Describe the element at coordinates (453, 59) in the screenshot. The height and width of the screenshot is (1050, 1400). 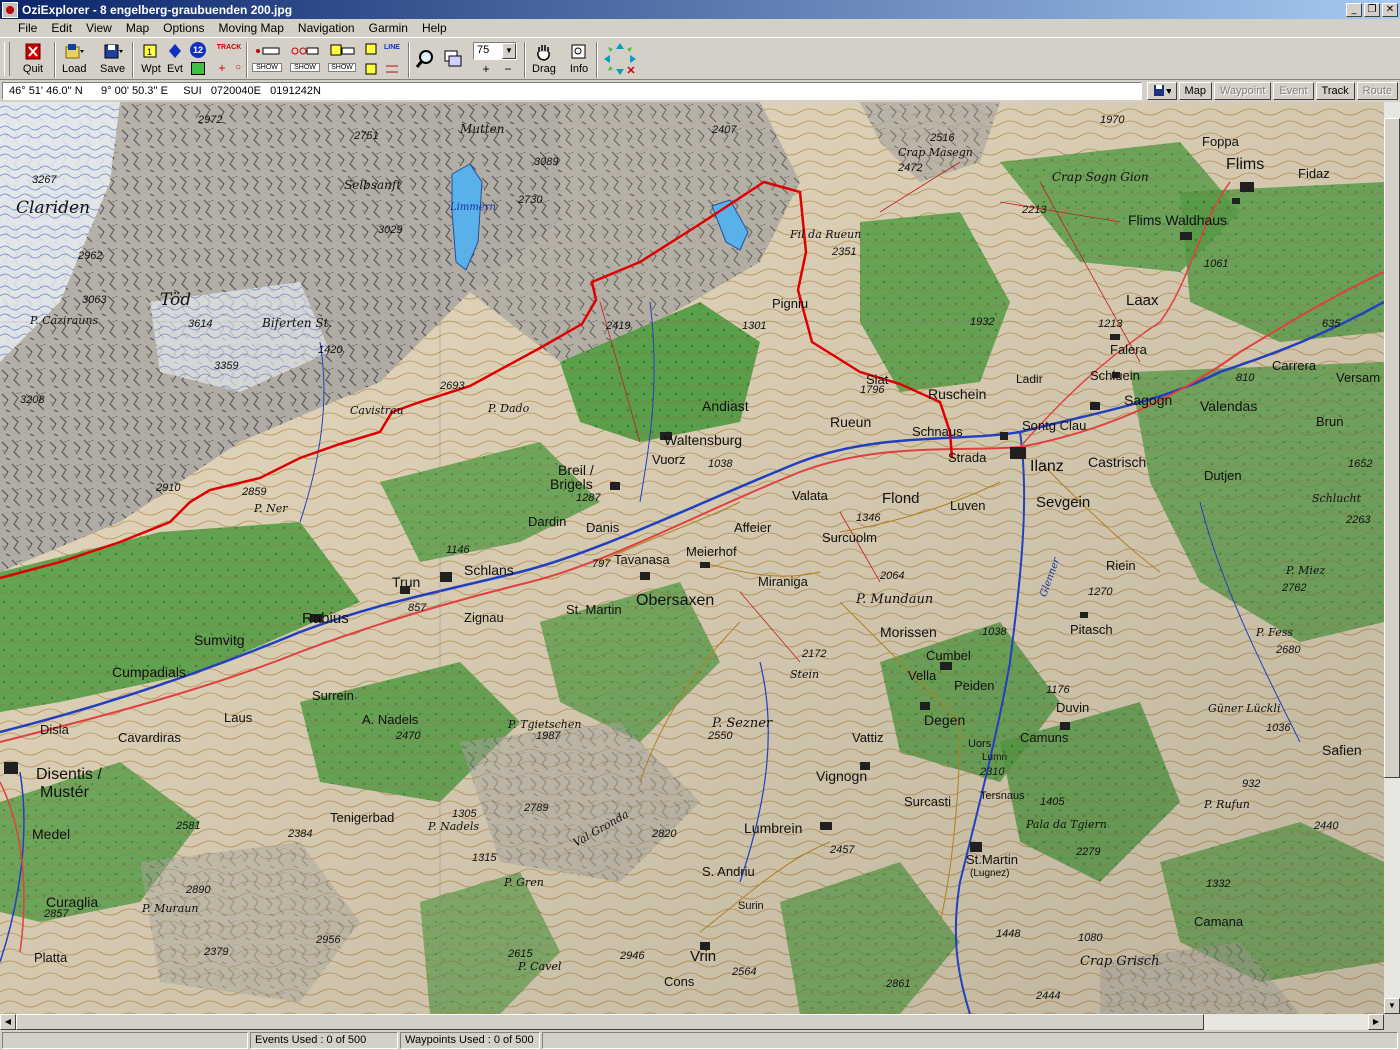
I see `map-window-icon` at that location.